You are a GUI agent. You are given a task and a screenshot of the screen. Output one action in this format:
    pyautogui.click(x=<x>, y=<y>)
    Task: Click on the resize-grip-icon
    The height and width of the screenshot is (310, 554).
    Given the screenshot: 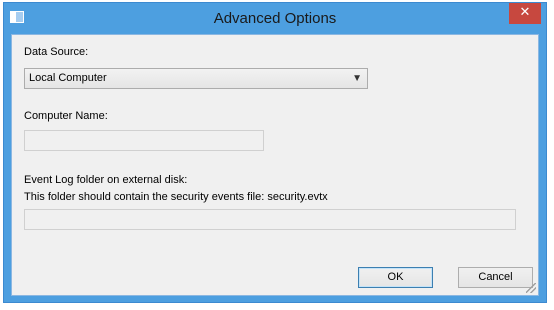 What is the action you would take?
    pyautogui.click(x=531, y=288)
    